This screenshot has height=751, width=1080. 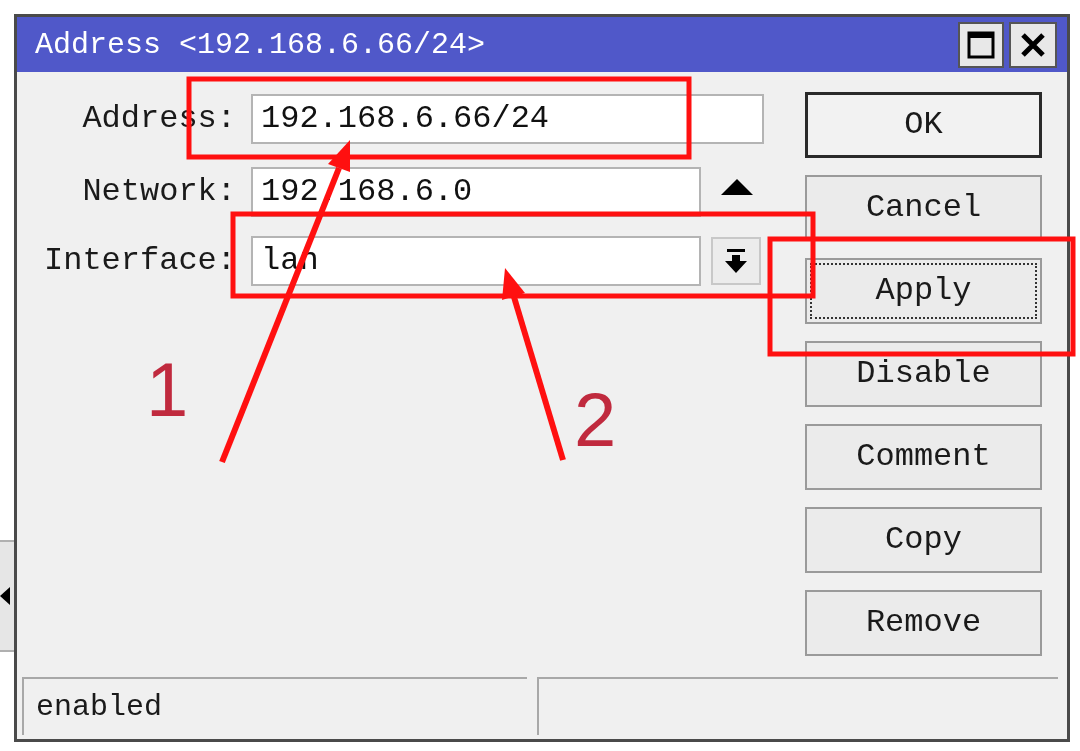 I want to click on annotation-number: 2, so click(x=595, y=420).